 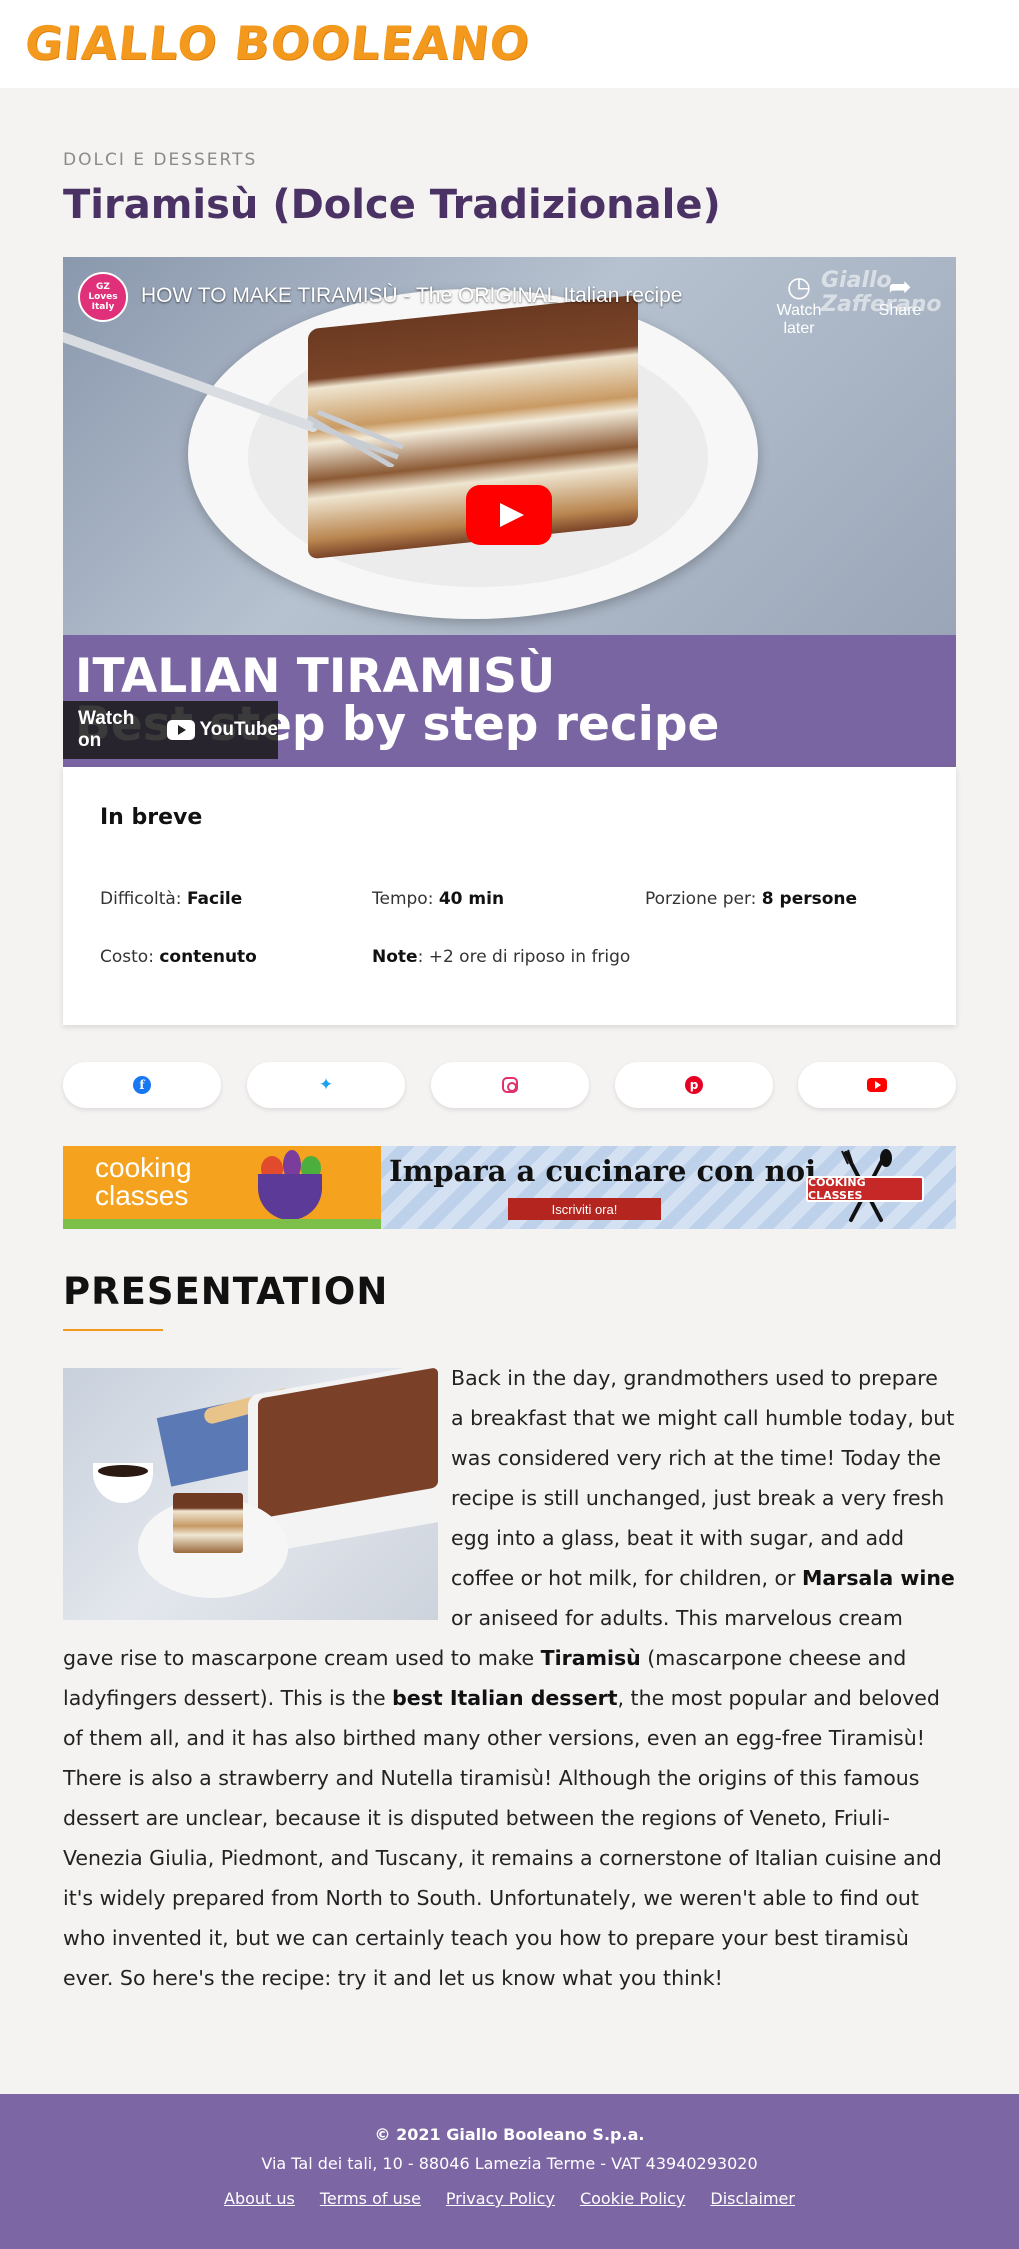 What do you see at coordinates (632, 2198) in the screenshot?
I see `footer-link-cookie: Cookie Policy` at bounding box center [632, 2198].